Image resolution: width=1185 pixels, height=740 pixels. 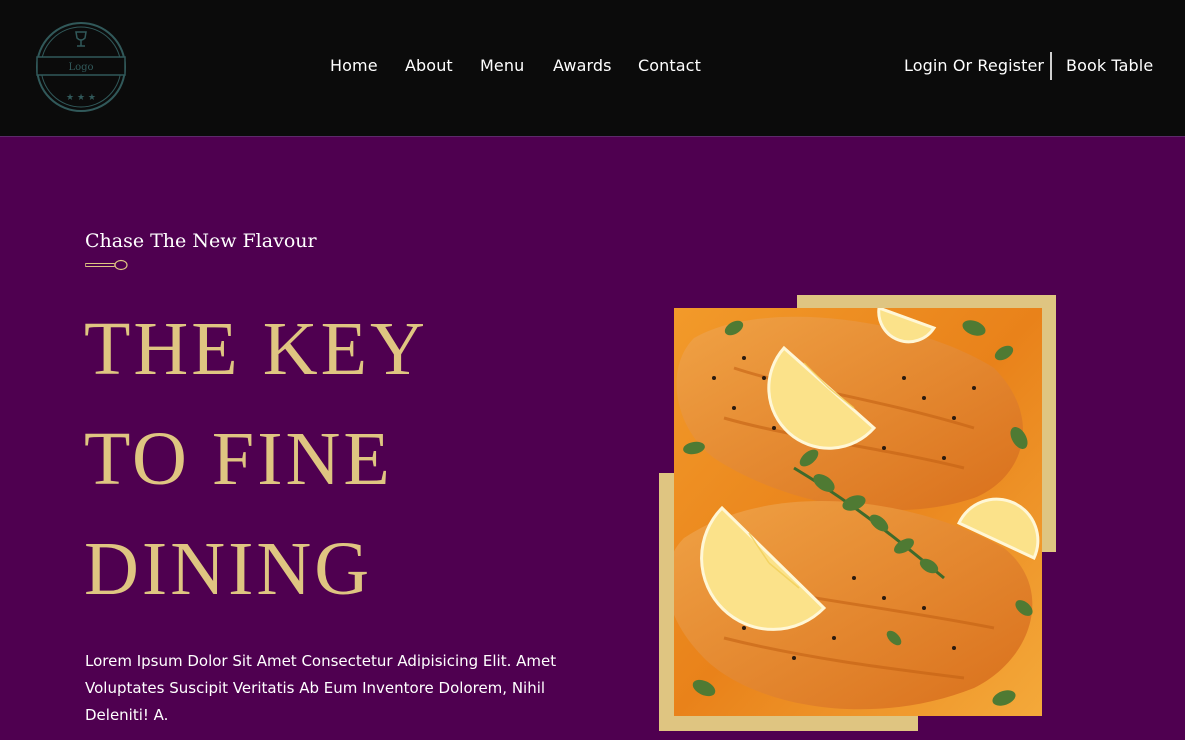 What do you see at coordinates (669, 65) in the screenshot?
I see `nav-contact: Contact` at bounding box center [669, 65].